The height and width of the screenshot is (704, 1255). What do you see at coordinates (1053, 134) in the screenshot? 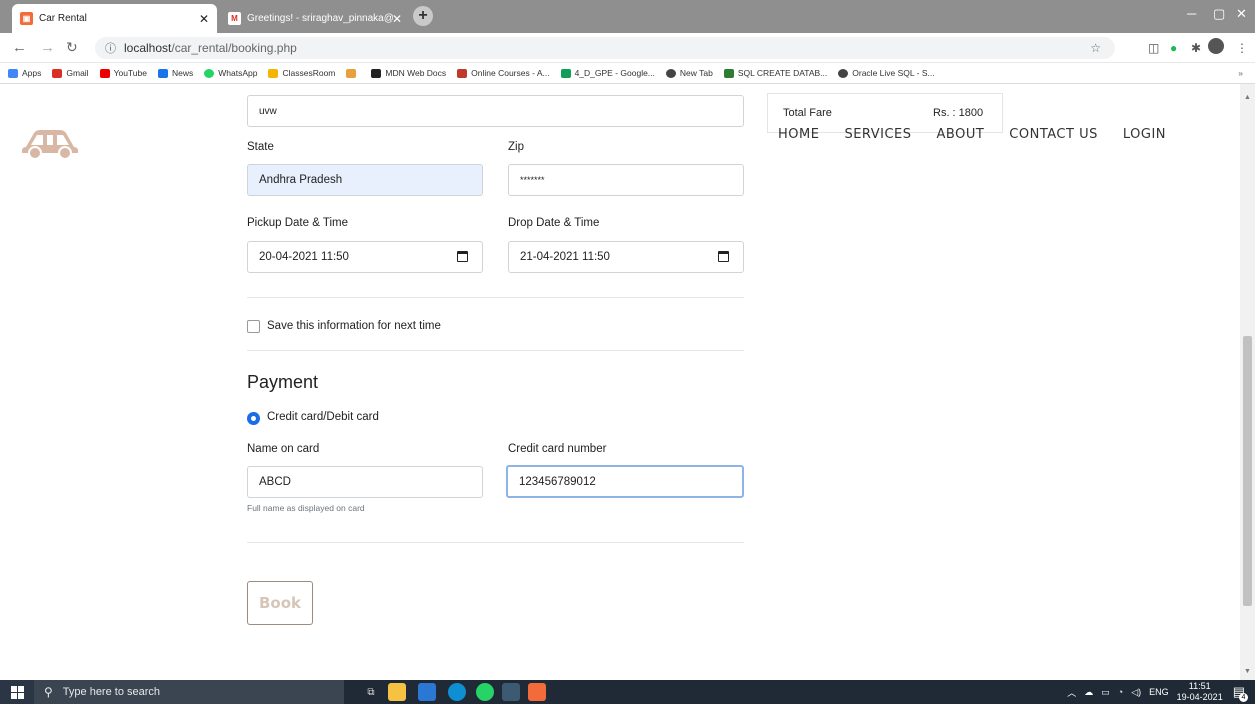
I see `nav-contact-us: CONTACT US` at bounding box center [1053, 134].